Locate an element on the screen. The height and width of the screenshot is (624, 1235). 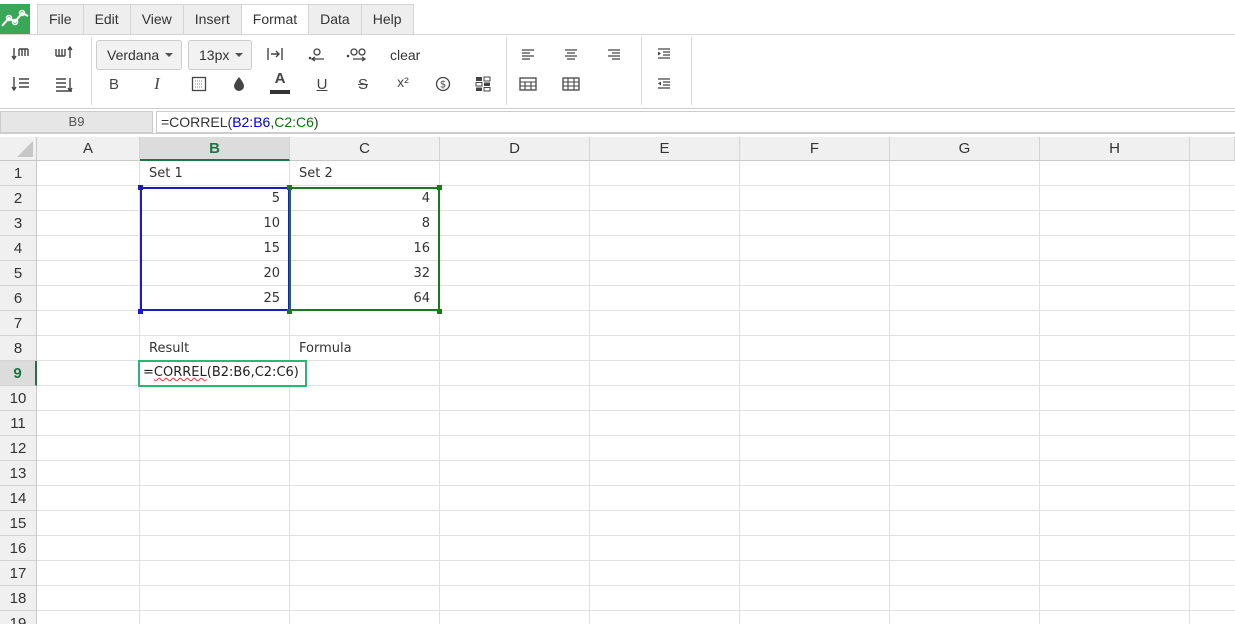
font-size-select: 13px is located at coordinates (220, 55).